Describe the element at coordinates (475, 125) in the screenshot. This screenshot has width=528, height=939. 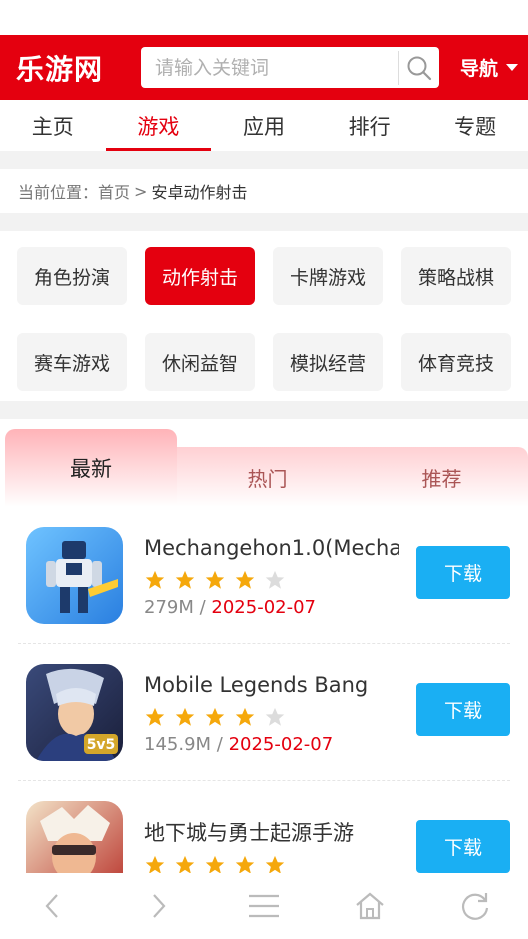
I see `tab-topics: 专题` at that location.